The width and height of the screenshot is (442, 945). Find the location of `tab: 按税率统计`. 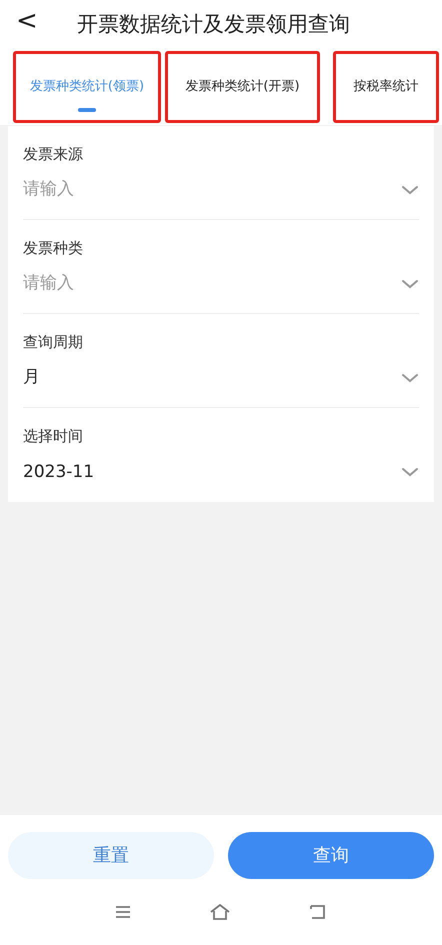

tab: 按税率统计 is located at coordinates (386, 87).